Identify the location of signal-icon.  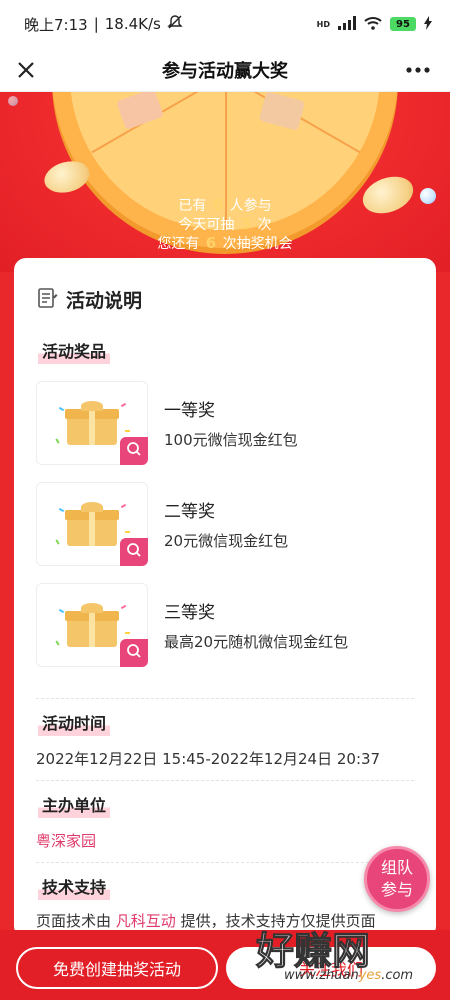
(347, 24).